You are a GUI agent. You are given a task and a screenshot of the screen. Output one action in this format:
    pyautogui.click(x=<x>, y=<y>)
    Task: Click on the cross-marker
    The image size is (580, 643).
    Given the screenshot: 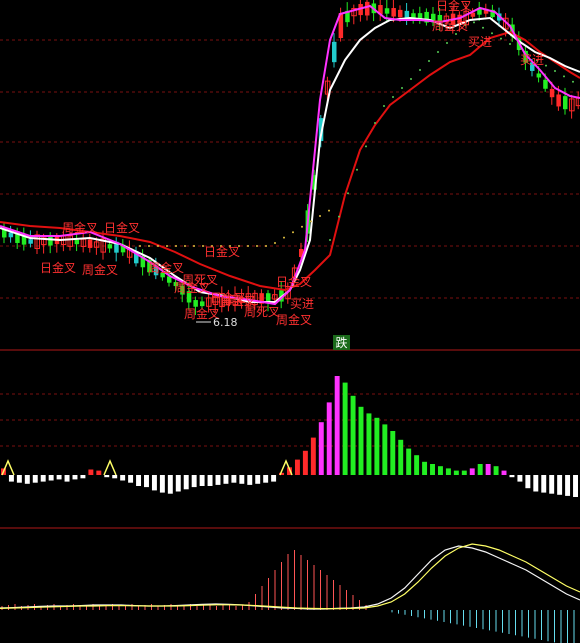 What is the action you would take?
    pyautogui.click(x=110, y=467)
    